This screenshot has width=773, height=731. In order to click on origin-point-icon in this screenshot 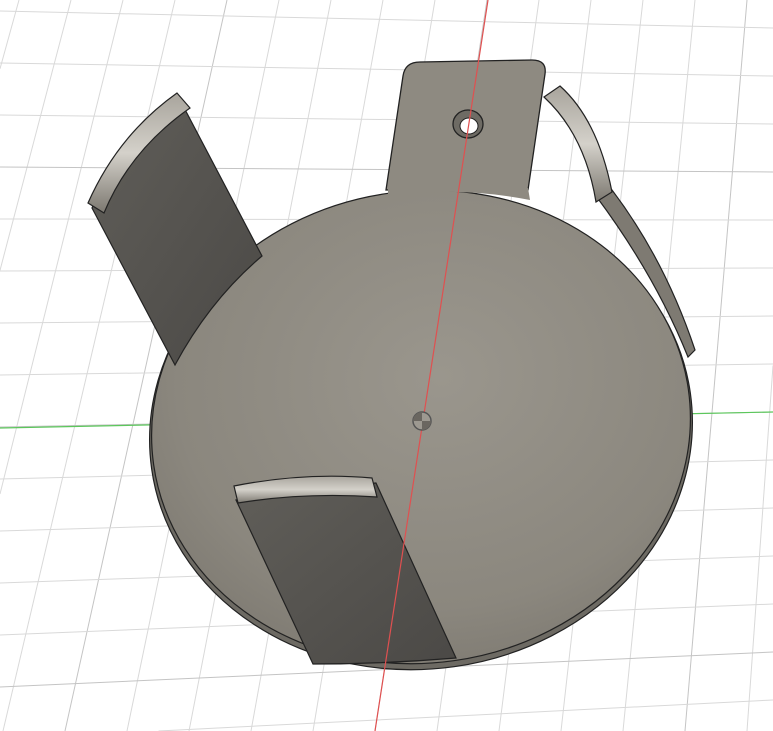, I will do `click(422, 421)`.